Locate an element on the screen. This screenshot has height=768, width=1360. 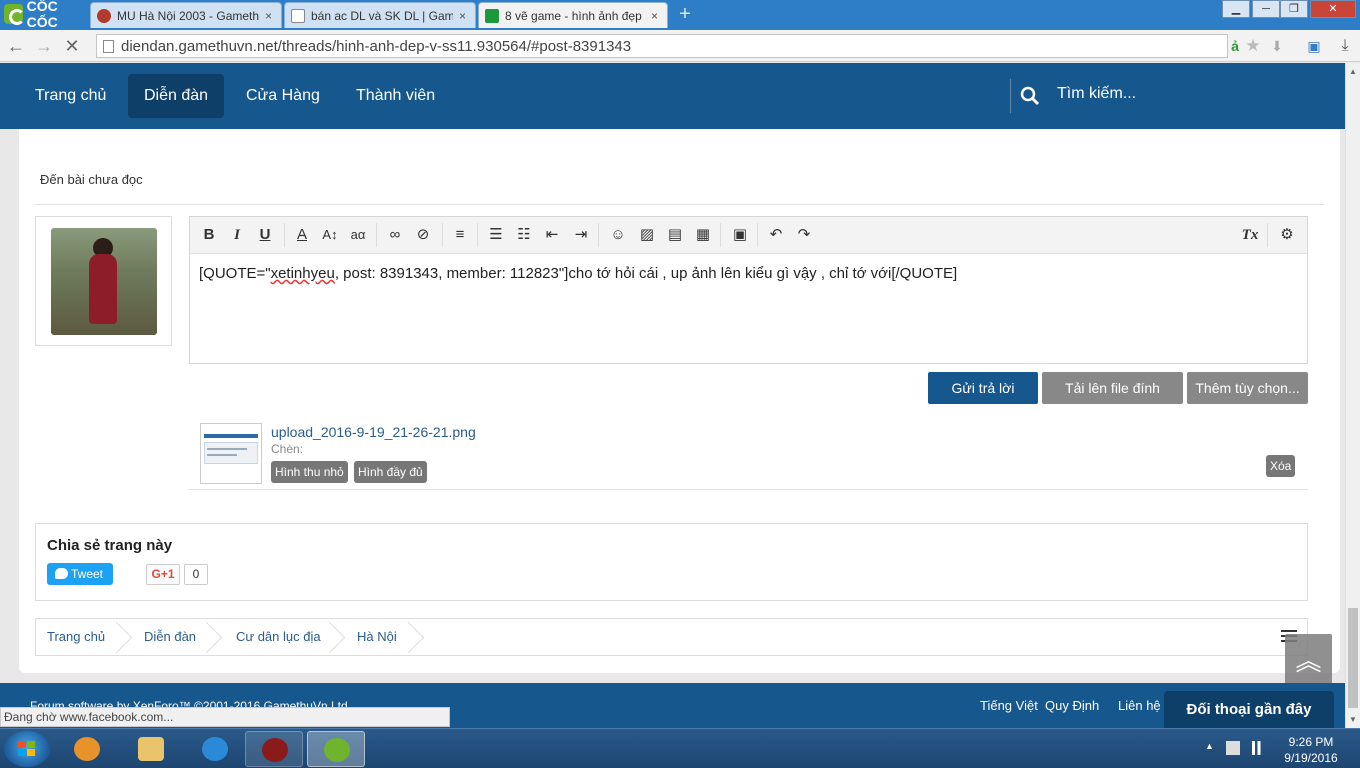
scroll-to-top-icon: ︽ is located at coordinates (1308, 661).